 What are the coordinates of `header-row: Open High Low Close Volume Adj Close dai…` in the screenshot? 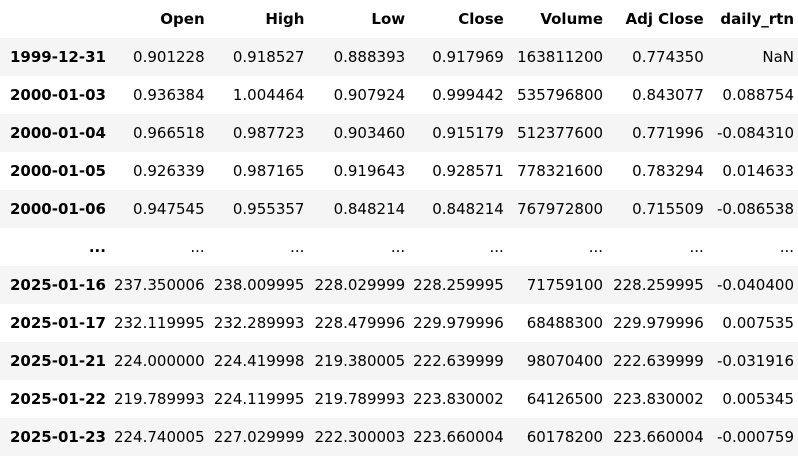 It's located at (399, 19).